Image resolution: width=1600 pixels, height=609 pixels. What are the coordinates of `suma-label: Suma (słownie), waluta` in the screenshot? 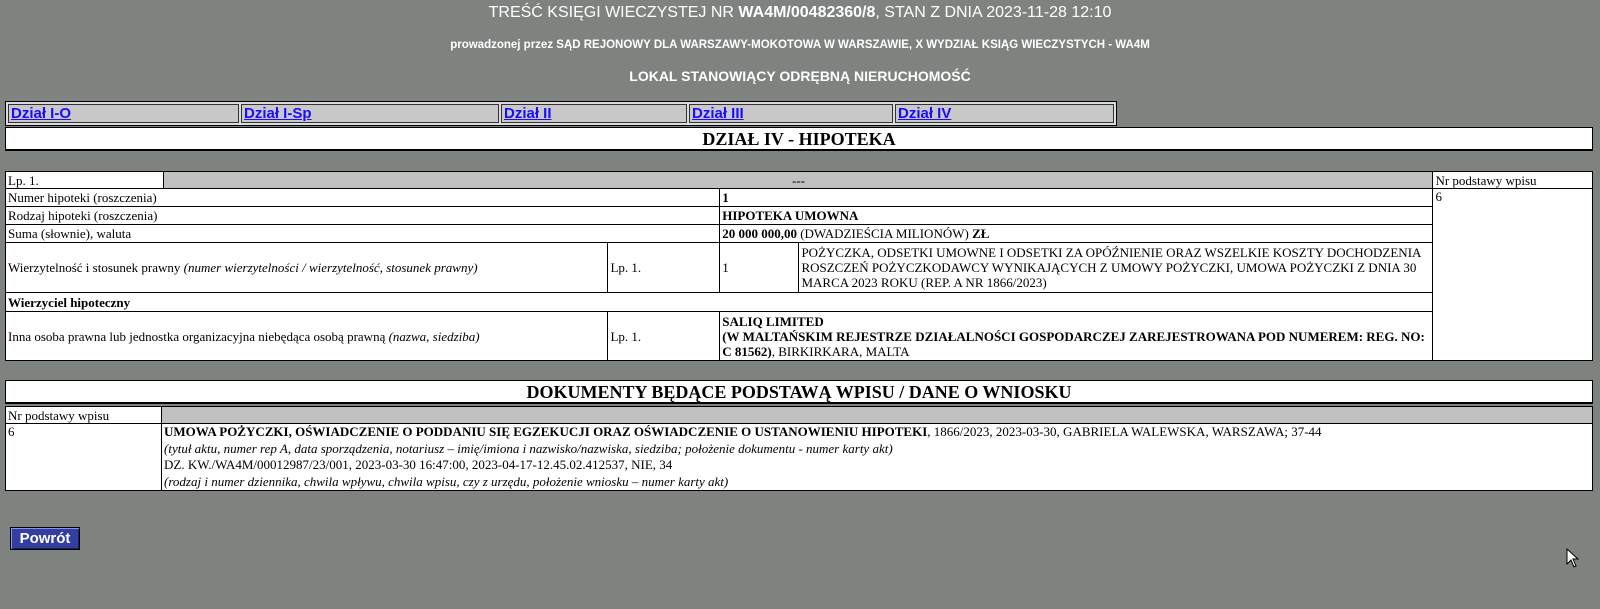 It's located at (362, 233).